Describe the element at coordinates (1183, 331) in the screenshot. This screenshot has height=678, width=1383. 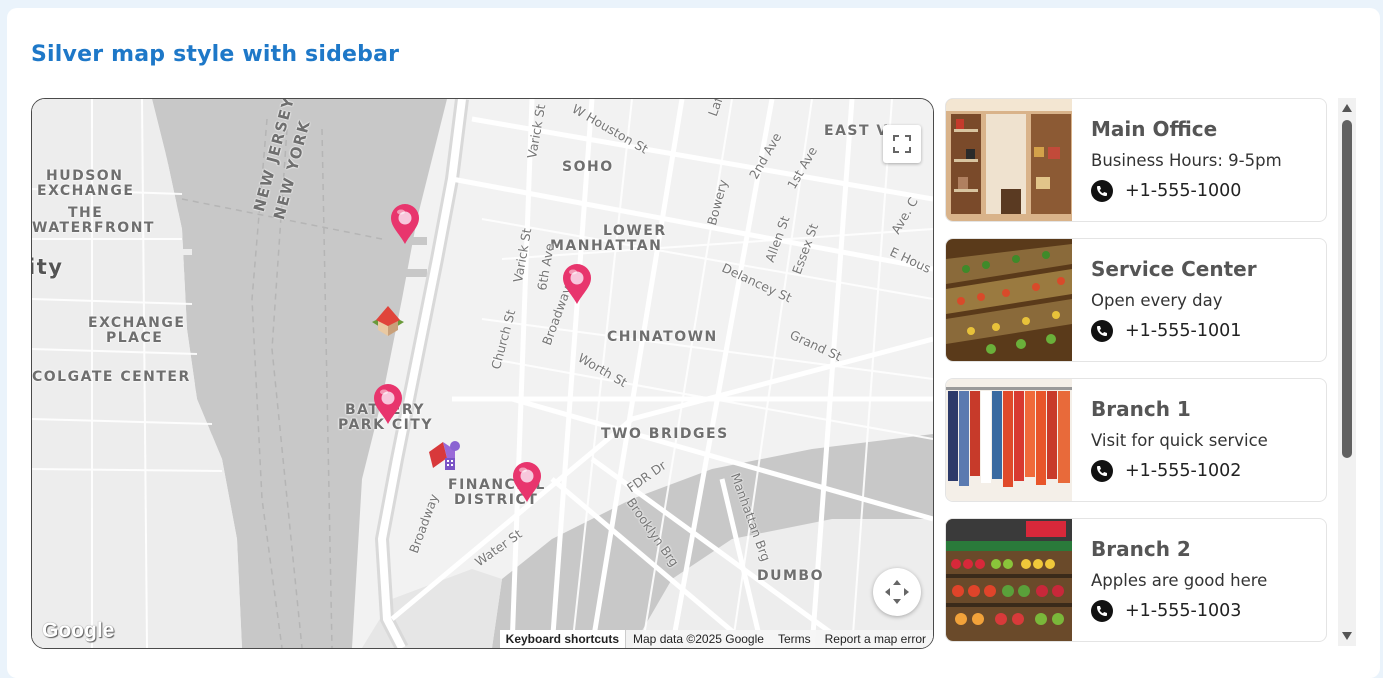
I see `location-phone: +1-555-1001` at that location.